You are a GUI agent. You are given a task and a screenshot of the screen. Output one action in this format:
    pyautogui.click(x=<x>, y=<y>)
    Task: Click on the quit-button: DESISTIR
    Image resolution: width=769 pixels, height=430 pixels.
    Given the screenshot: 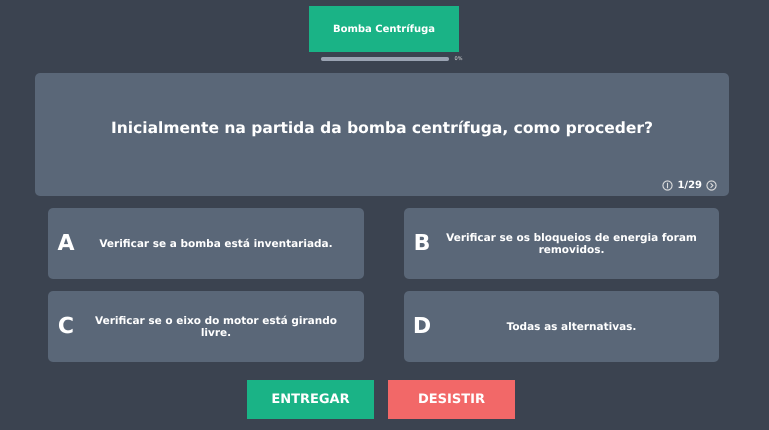 What is the action you would take?
    pyautogui.click(x=451, y=399)
    